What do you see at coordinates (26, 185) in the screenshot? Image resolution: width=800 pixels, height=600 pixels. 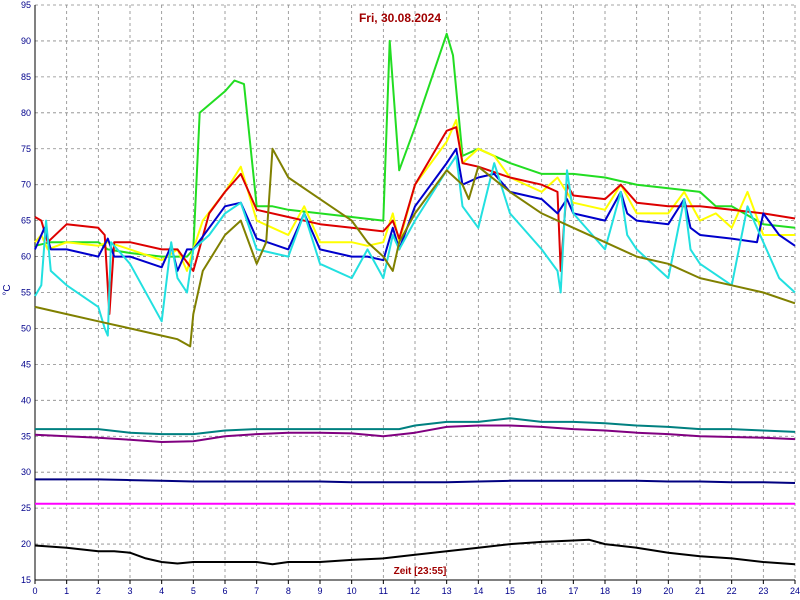 I see `y-tick-label: 70` at bounding box center [26, 185].